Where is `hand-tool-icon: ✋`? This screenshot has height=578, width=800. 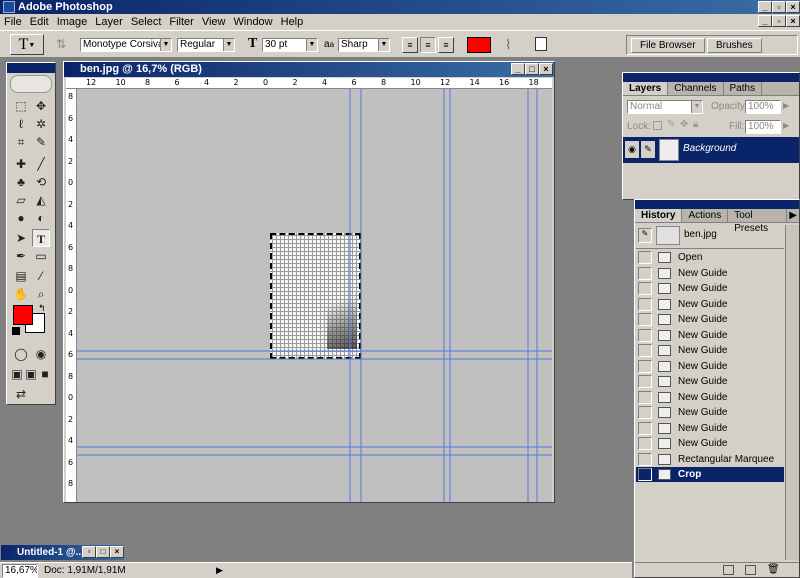
hand-tool-icon: ✋ is located at coordinates (21, 294).